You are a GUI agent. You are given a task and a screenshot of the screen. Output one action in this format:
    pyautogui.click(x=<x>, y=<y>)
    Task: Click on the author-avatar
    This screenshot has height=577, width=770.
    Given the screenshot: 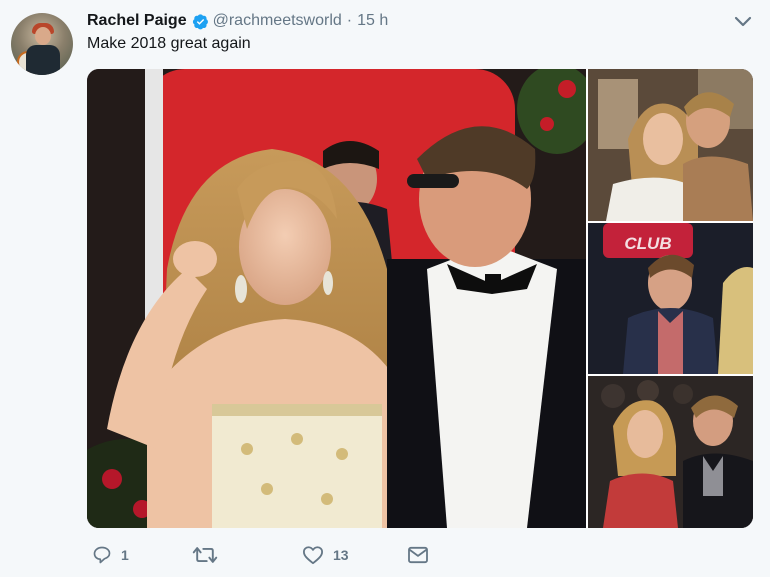 What is the action you would take?
    pyautogui.click(x=42, y=44)
    